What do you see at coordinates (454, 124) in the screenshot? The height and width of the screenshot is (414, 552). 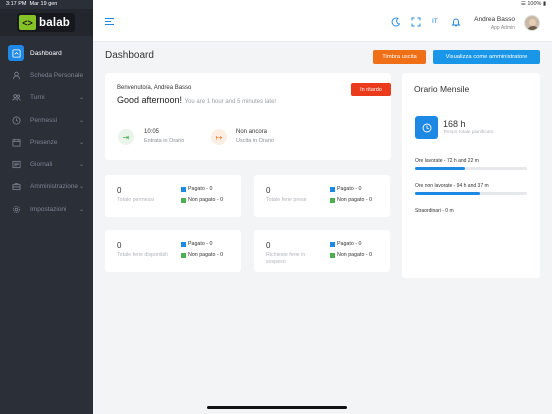 I see `planned-hours: 168 h` at bounding box center [454, 124].